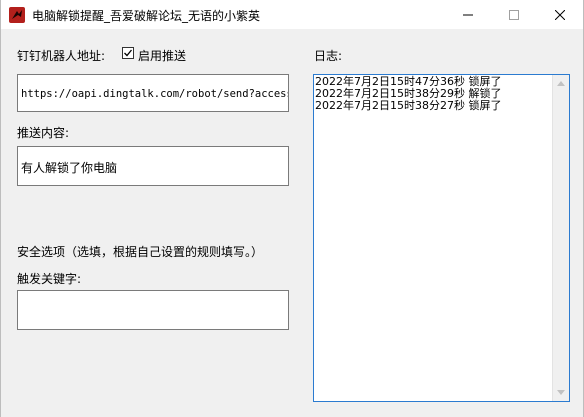  What do you see at coordinates (162, 55) in the screenshot?
I see `enable-push-label: 启用推送` at bounding box center [162, 55].